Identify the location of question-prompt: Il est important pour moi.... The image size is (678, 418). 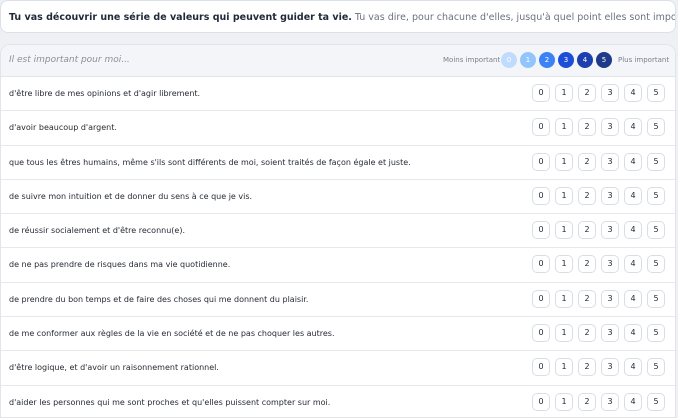
(69, 60).